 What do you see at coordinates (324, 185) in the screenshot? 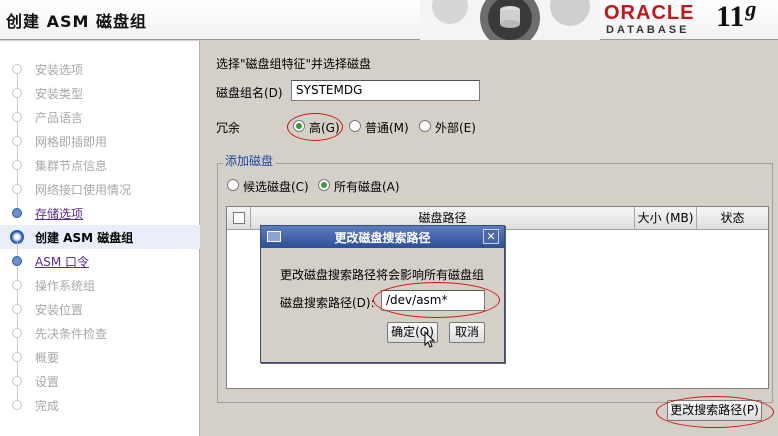
I see `all-disks-radio` at bounding box center [324, 185].